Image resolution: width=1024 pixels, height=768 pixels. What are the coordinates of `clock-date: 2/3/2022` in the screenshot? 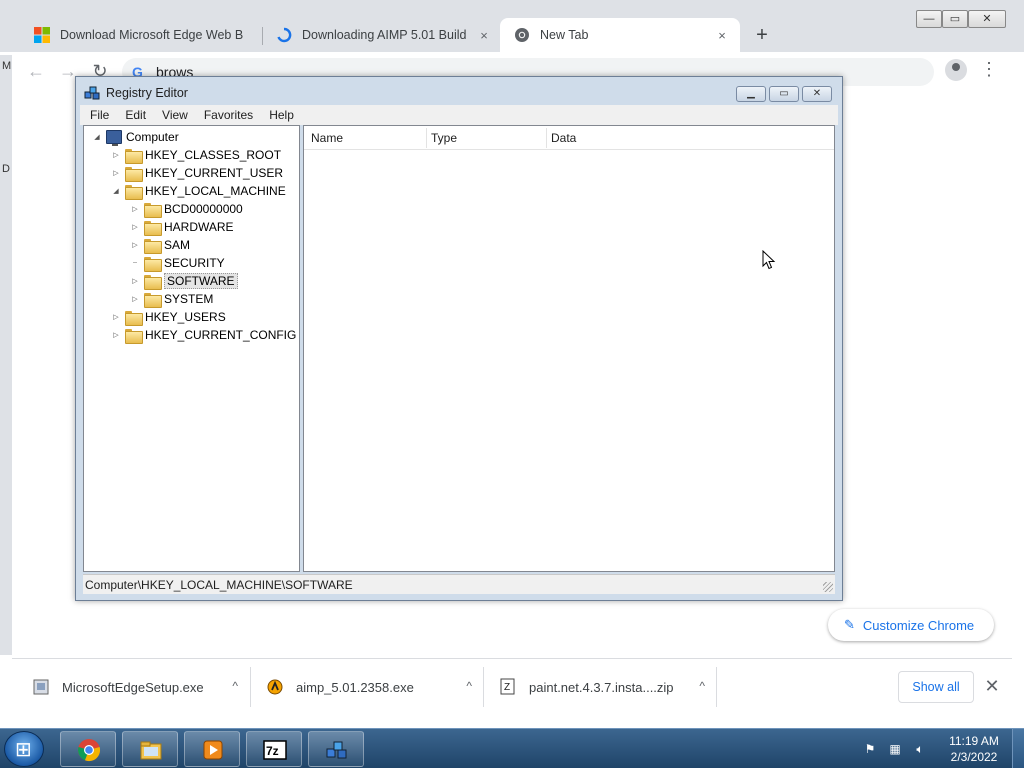 It's located at (974, 757).